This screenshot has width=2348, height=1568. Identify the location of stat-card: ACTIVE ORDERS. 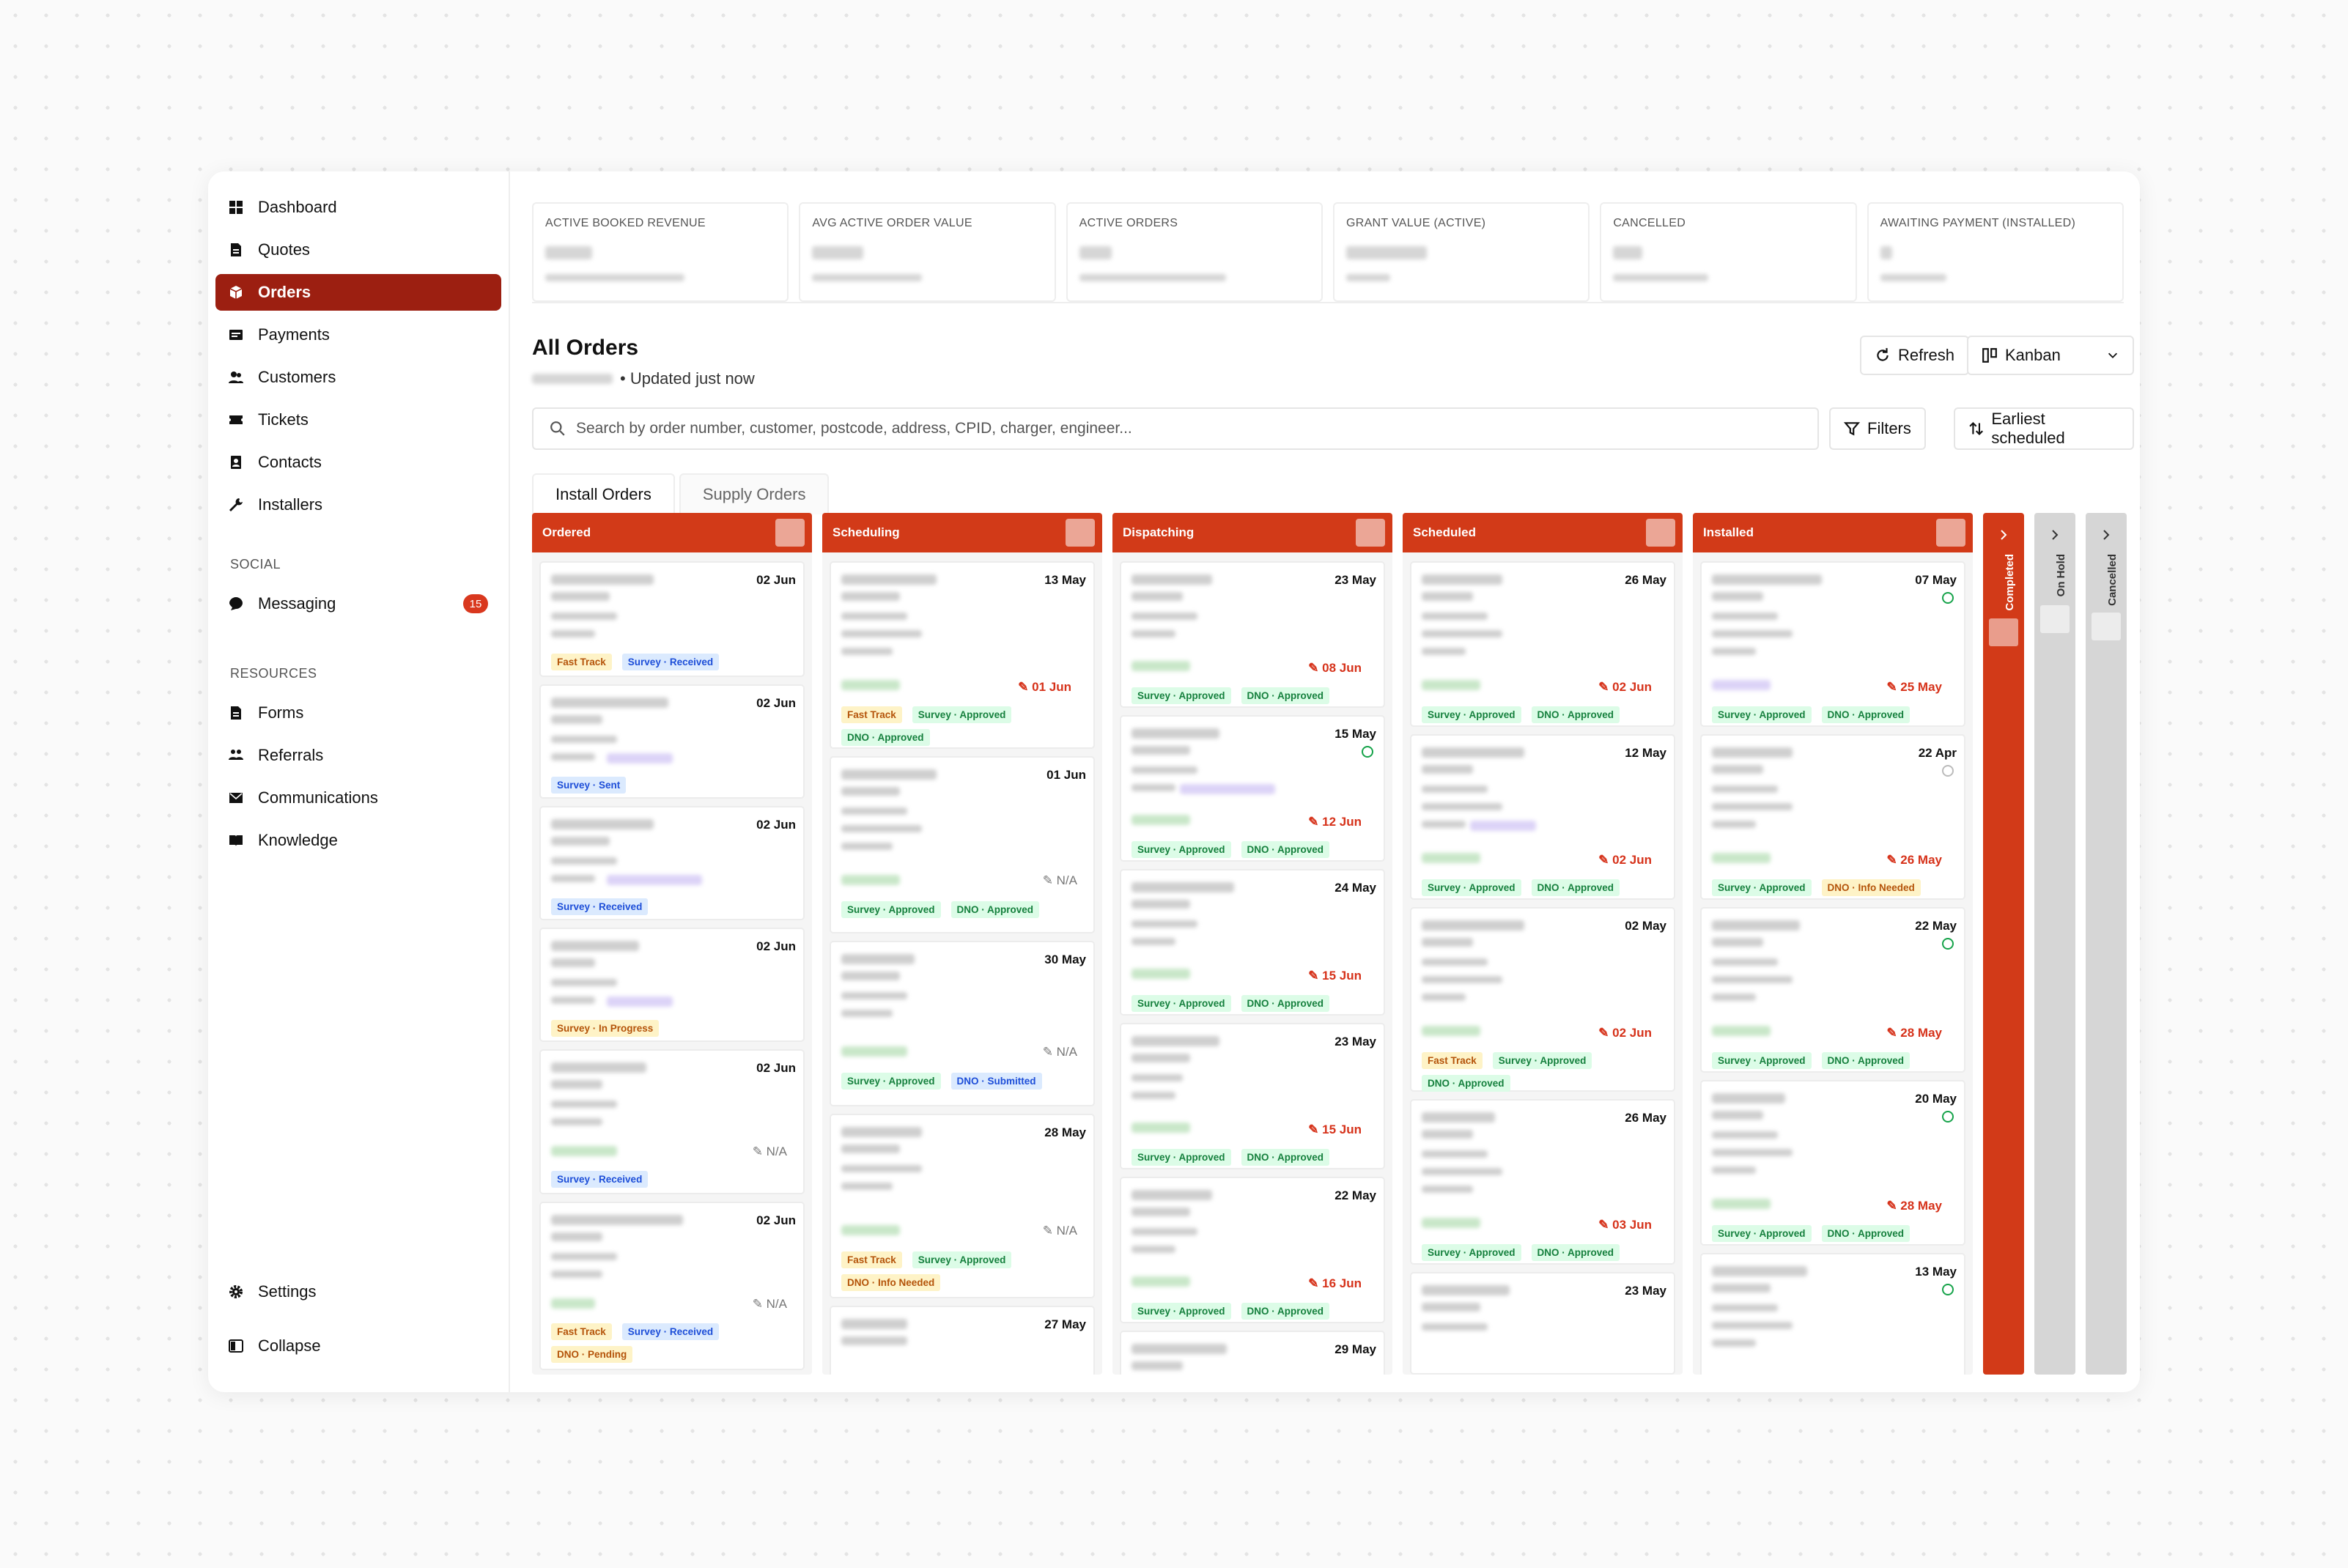
(1194, 252).